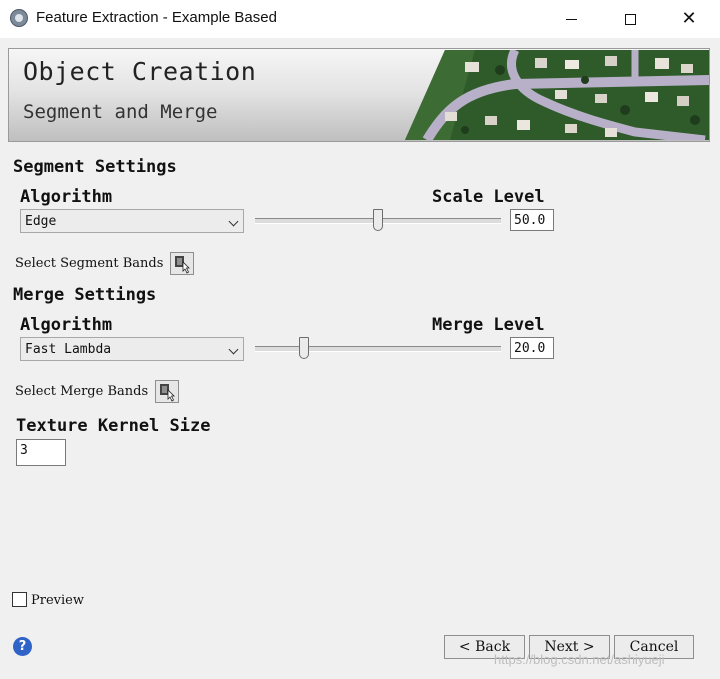 The image size is (720, 679). I want to click on segment-algorithm-select: Edge, so click(132, 221).